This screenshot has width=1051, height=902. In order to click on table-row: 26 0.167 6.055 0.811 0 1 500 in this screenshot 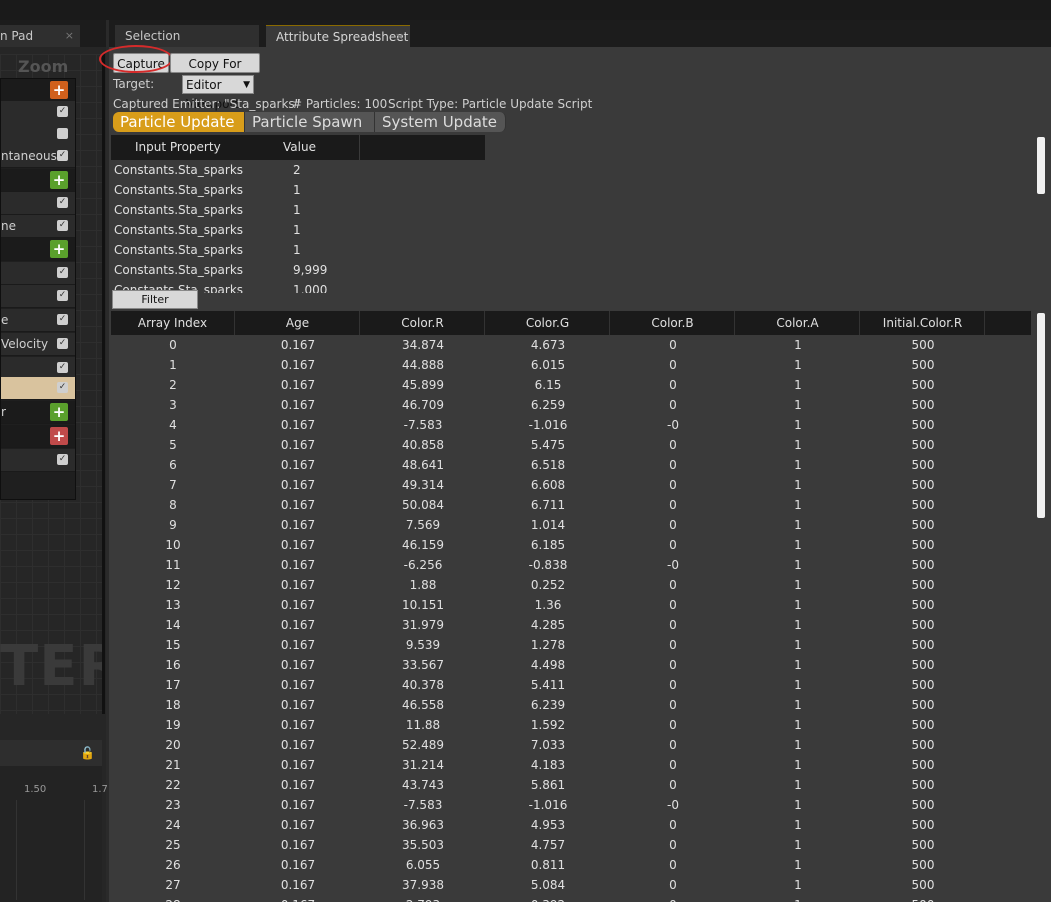, I will do `click(571, 865)`.